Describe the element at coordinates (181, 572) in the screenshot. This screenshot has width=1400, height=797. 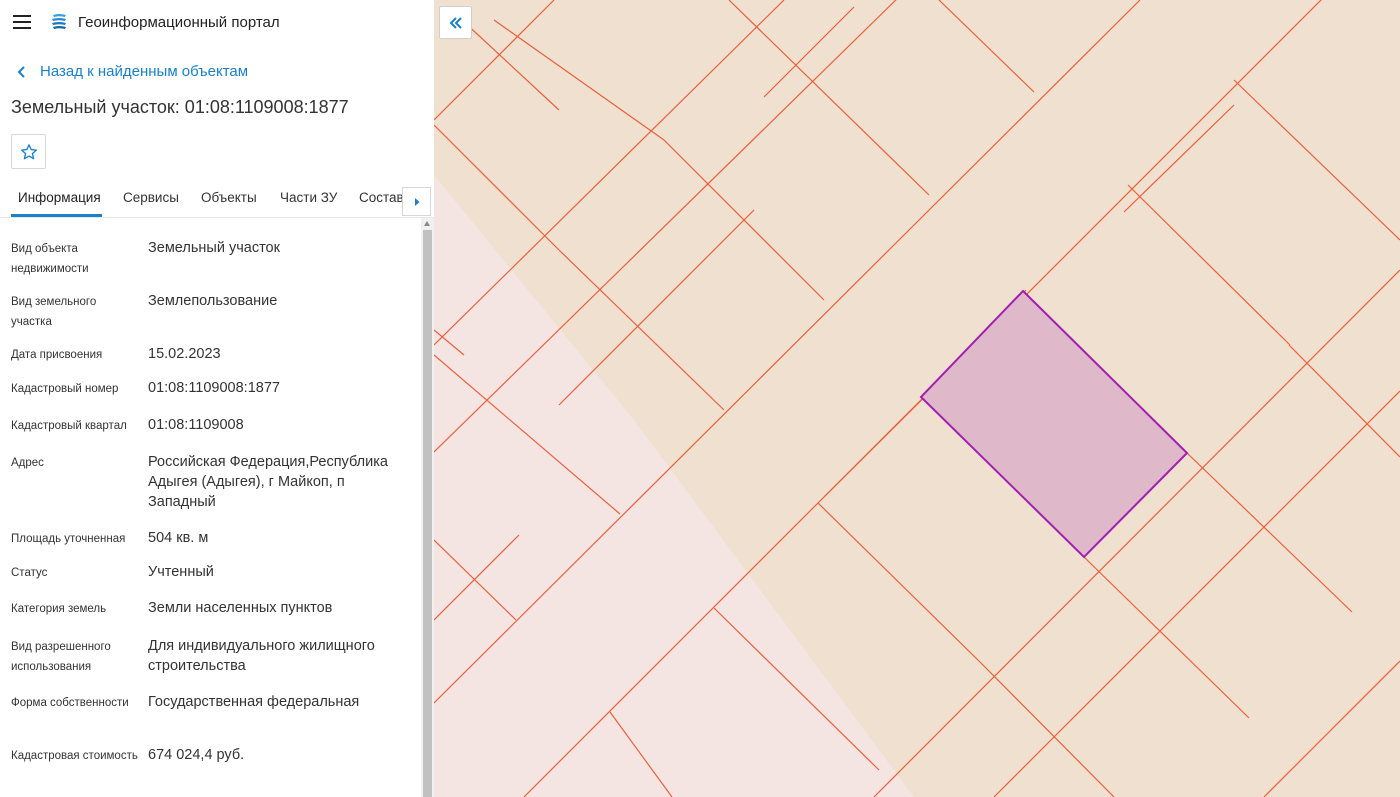
I see `property-value: Учтенный` at that location.